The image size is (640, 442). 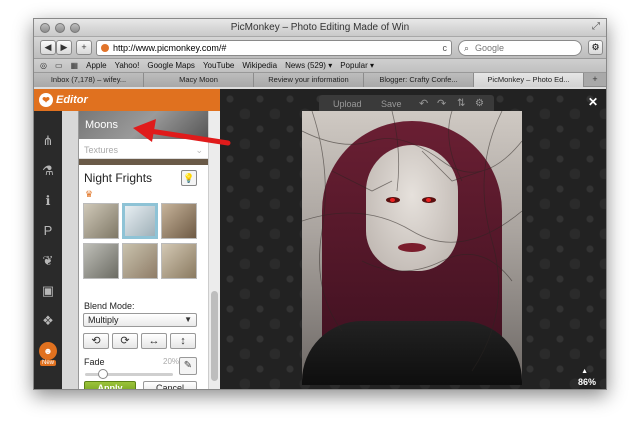 I want to click on reload-icon: c, so click(x=445, y=48).